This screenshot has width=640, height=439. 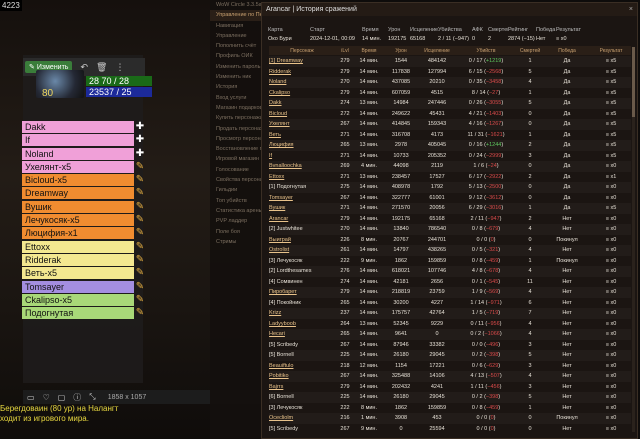 What do you see at coordinates (302, 240) in the screenshot?
I see `player-name-link: Выиграй` at bounding box center [302, 240].